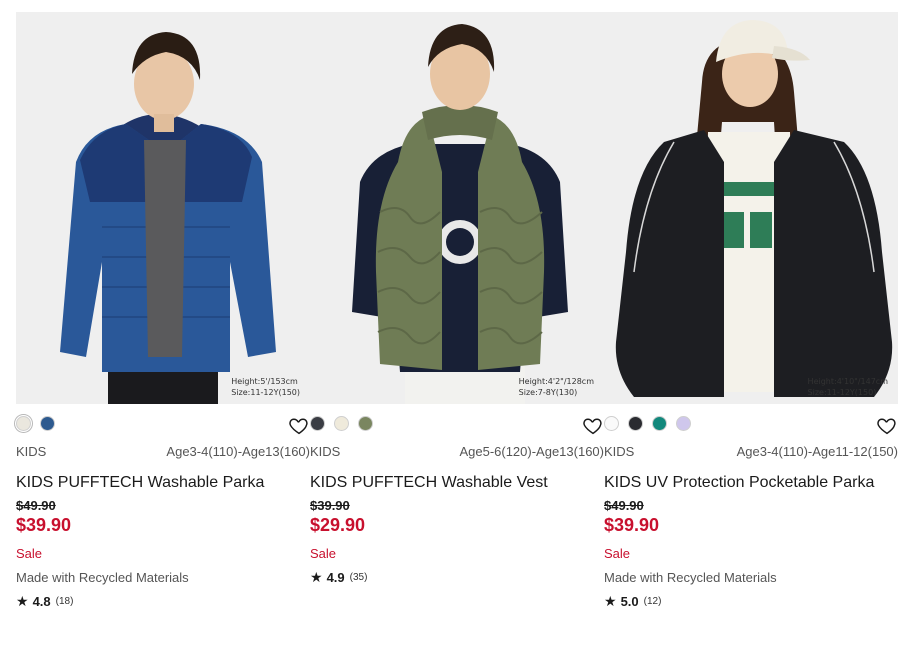 This screenshot has width=908, height=659. I want to click on age-range: Age5-6(120)-Age13(160), so click(531, 451).